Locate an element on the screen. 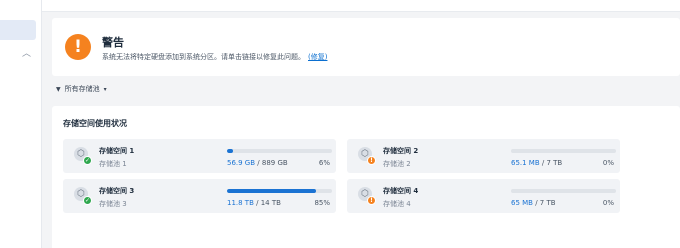 The image size is (680, 248). usage-percent: 85% is located at coordinates (322, 203).